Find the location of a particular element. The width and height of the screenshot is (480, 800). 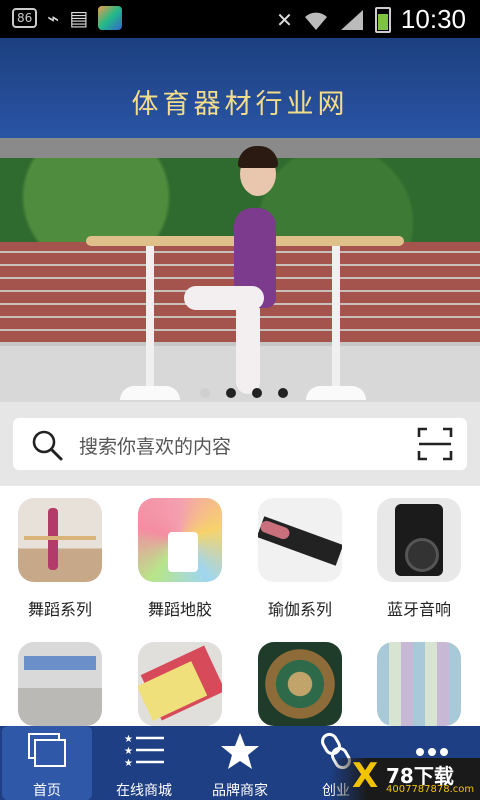

nav-item-mall: ★ ★ ★ 在线商城 is located at coordinates (144, 763).